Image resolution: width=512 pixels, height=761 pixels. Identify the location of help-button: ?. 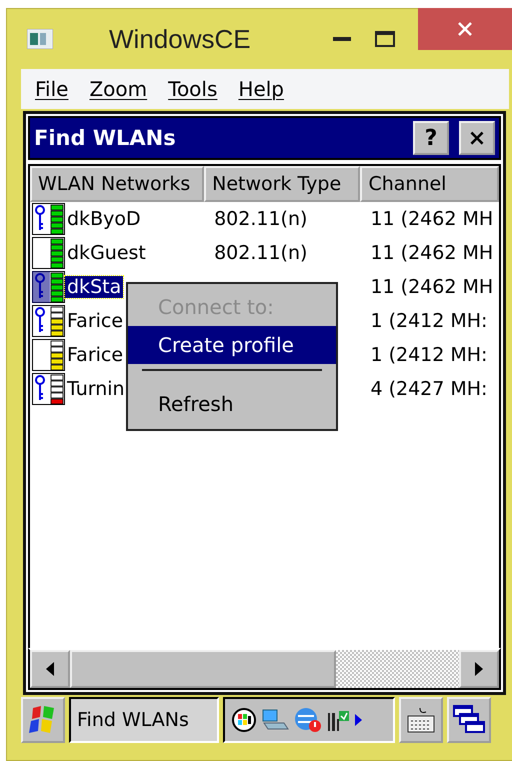
(431, 138).